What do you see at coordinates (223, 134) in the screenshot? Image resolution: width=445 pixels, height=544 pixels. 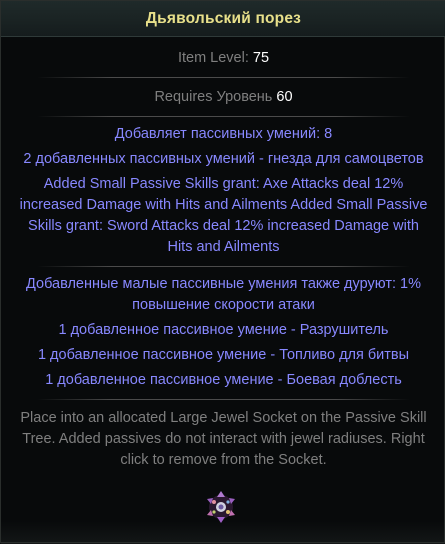 I see `enchant-passives-added: Добавляет пассивных умений: 8` at bounding box center [223, 134].